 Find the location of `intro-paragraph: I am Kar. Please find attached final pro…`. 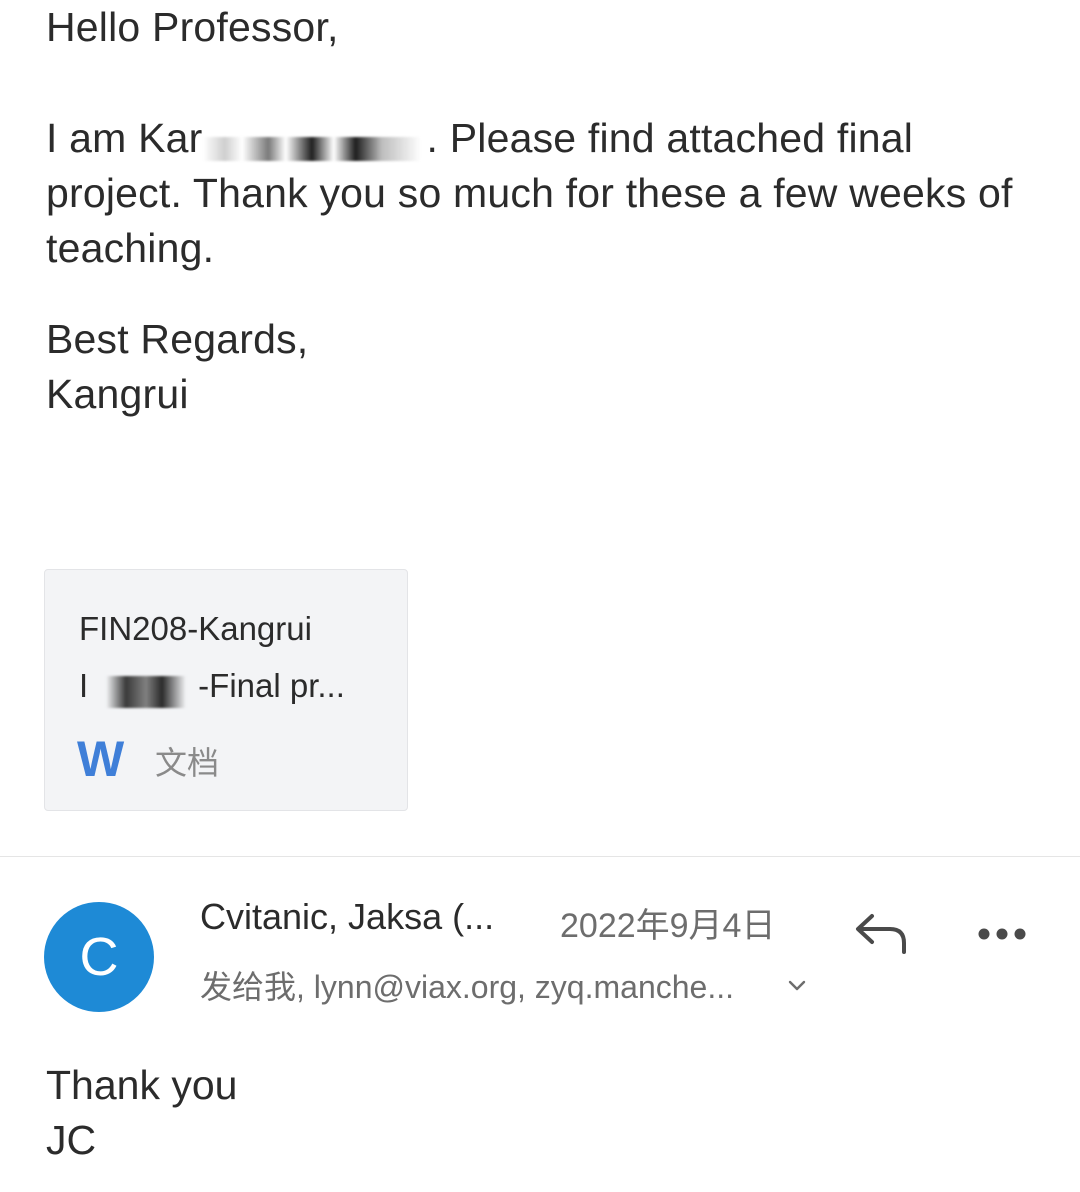

intro-paragraph: I am Kar. Please find attached final pro… is located at coordinates (541, 193).